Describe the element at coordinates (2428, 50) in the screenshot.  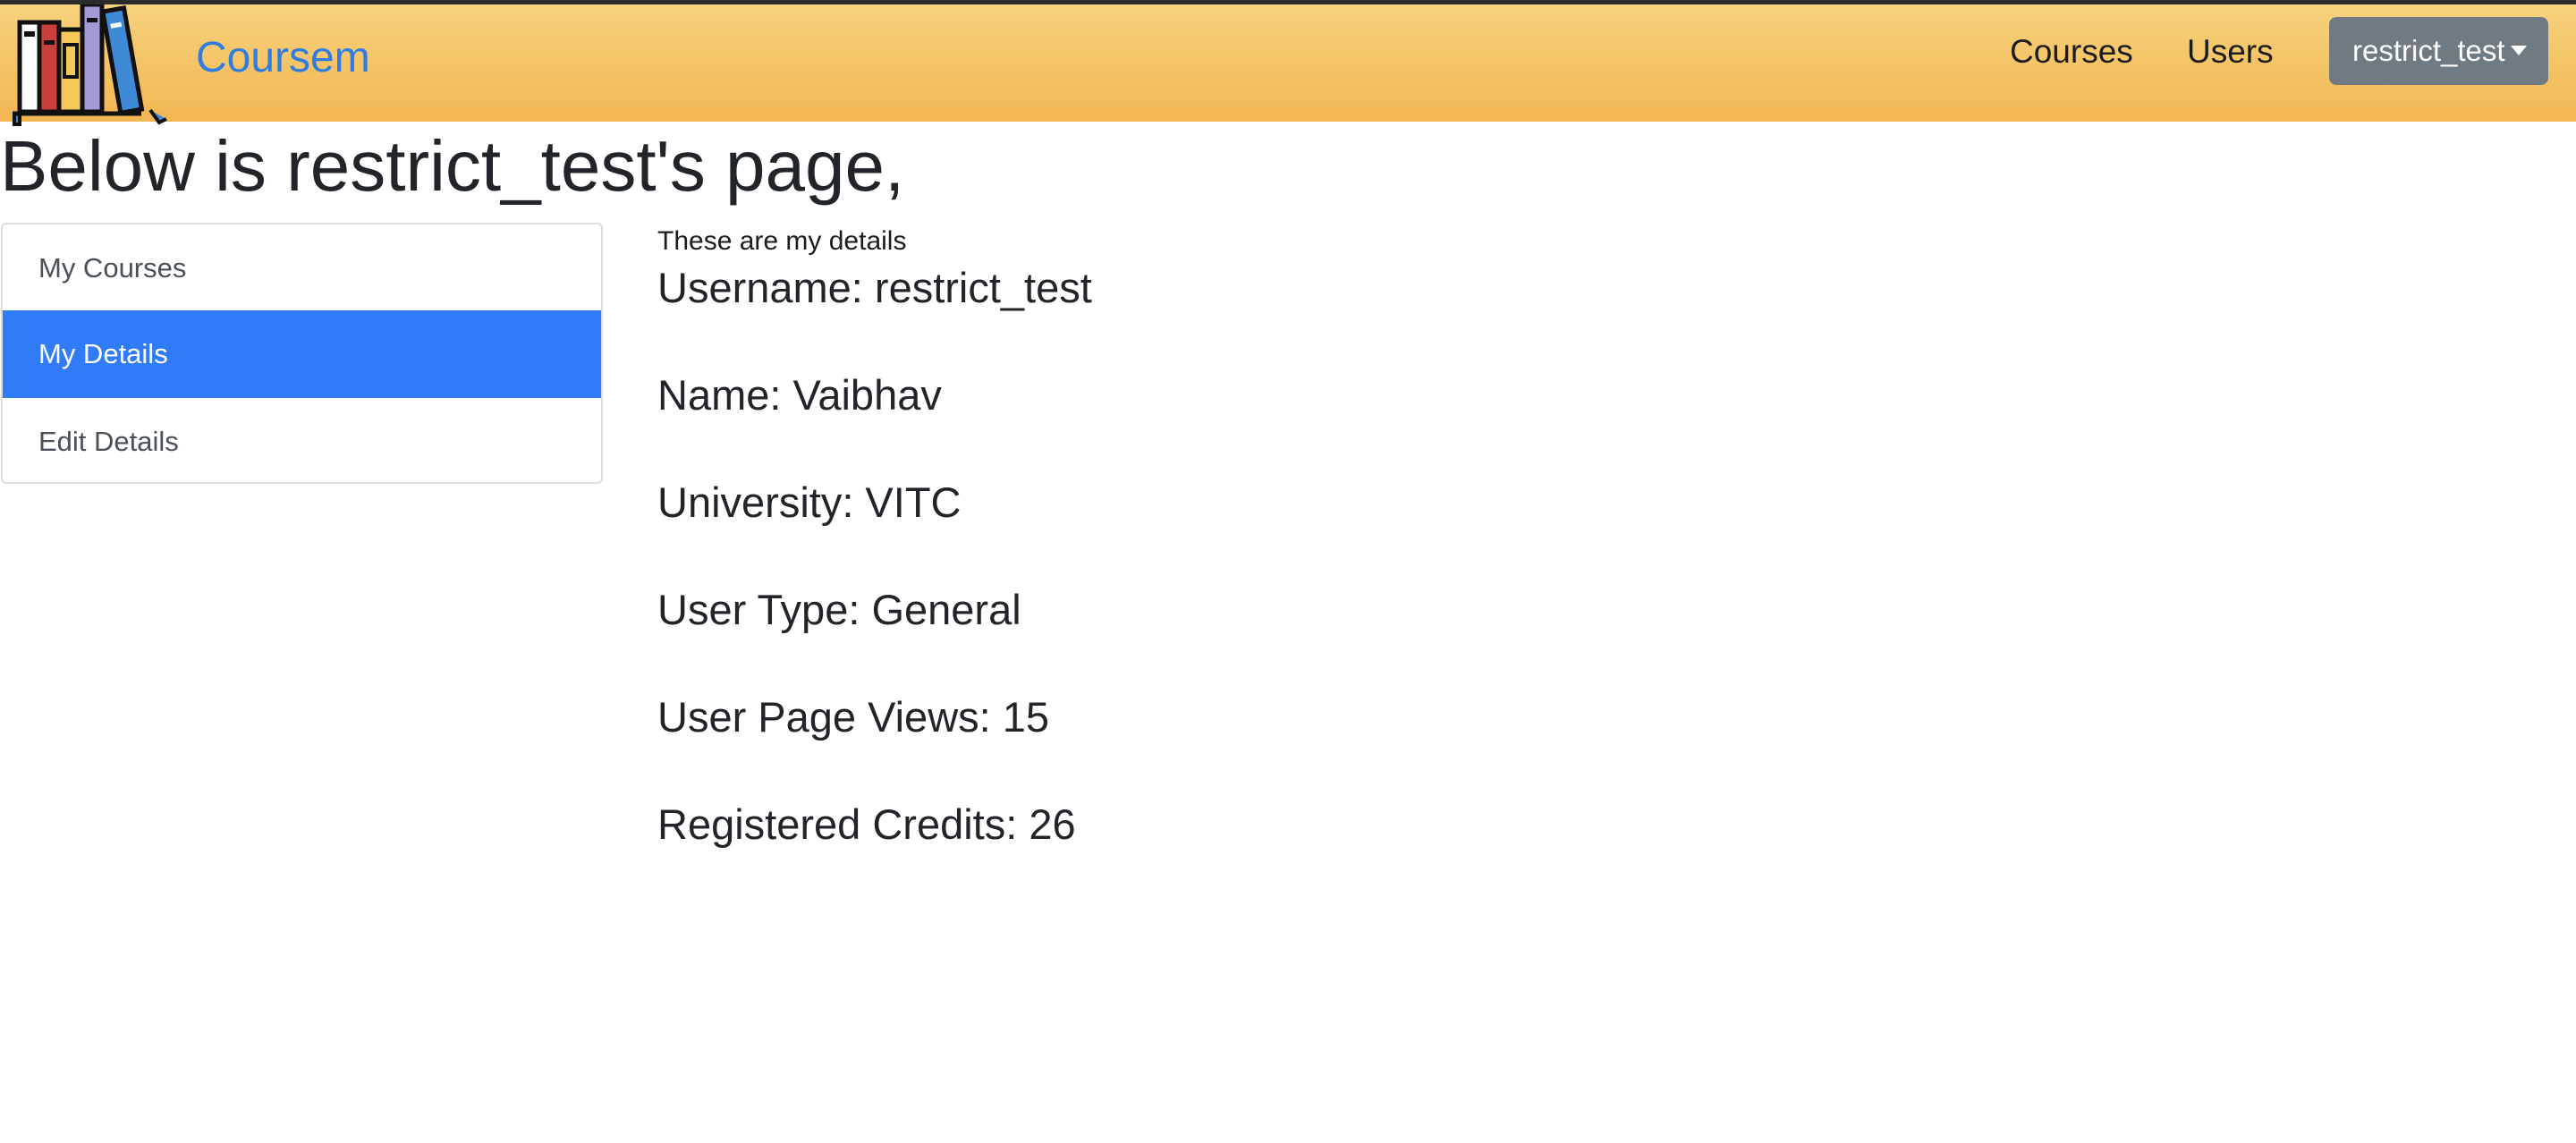
I see `user-menu-label: restrict_test` at that location.